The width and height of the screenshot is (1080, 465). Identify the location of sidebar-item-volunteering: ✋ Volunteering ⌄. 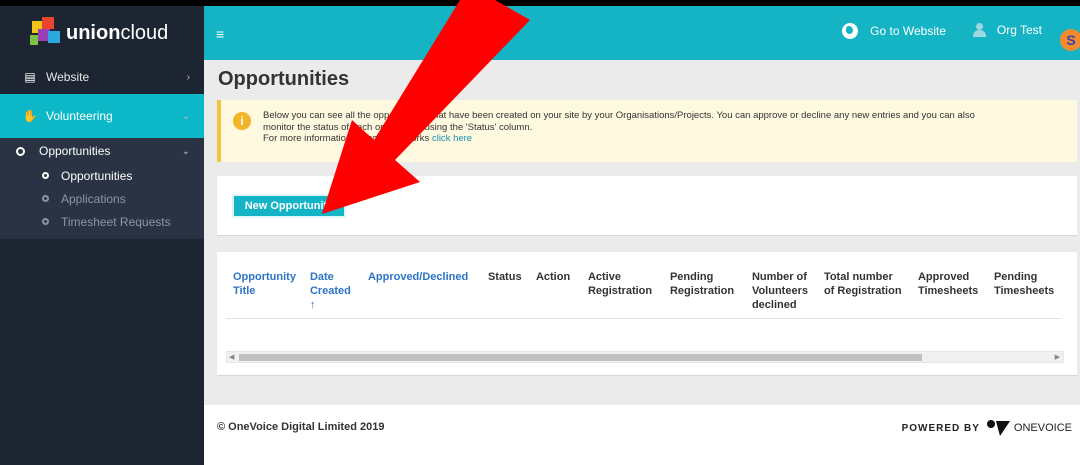
(102, 116).